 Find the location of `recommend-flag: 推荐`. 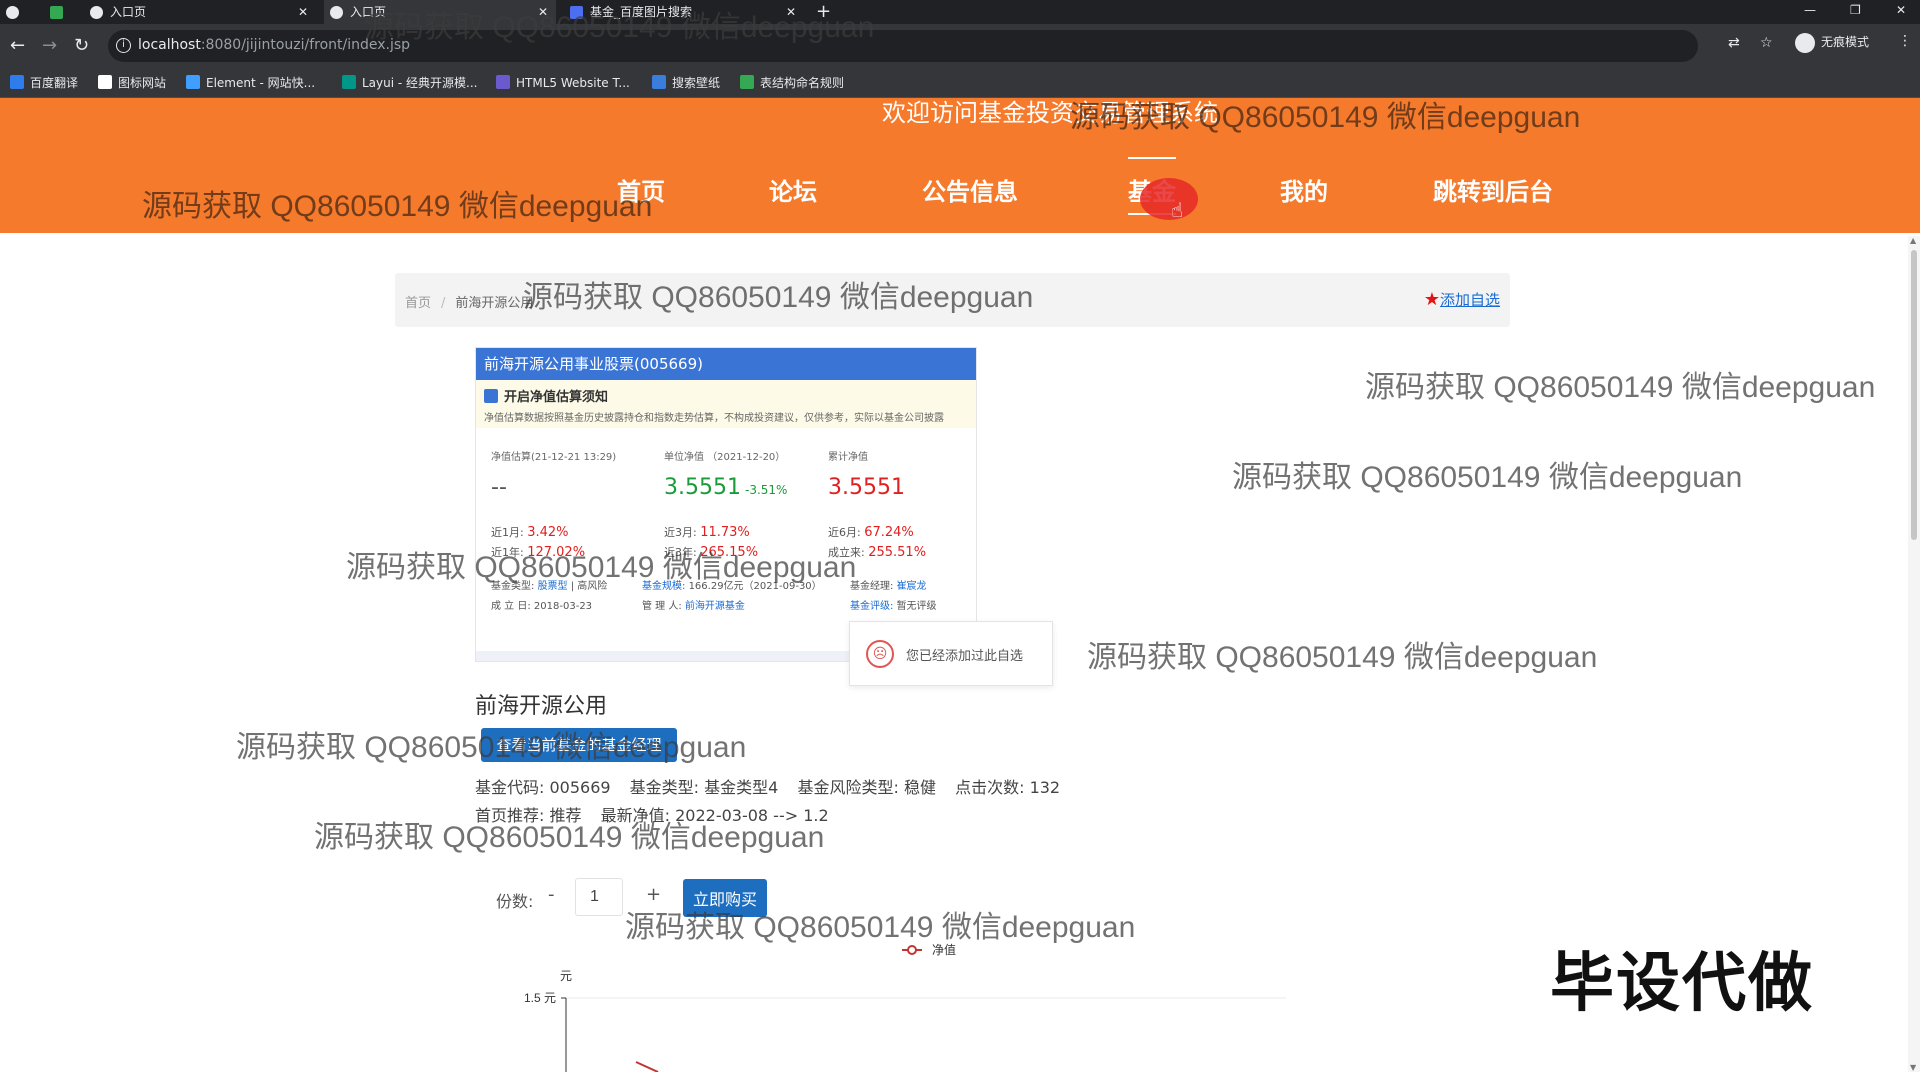

recommend-flag: 推荐 is located at coordinates (565, 815).